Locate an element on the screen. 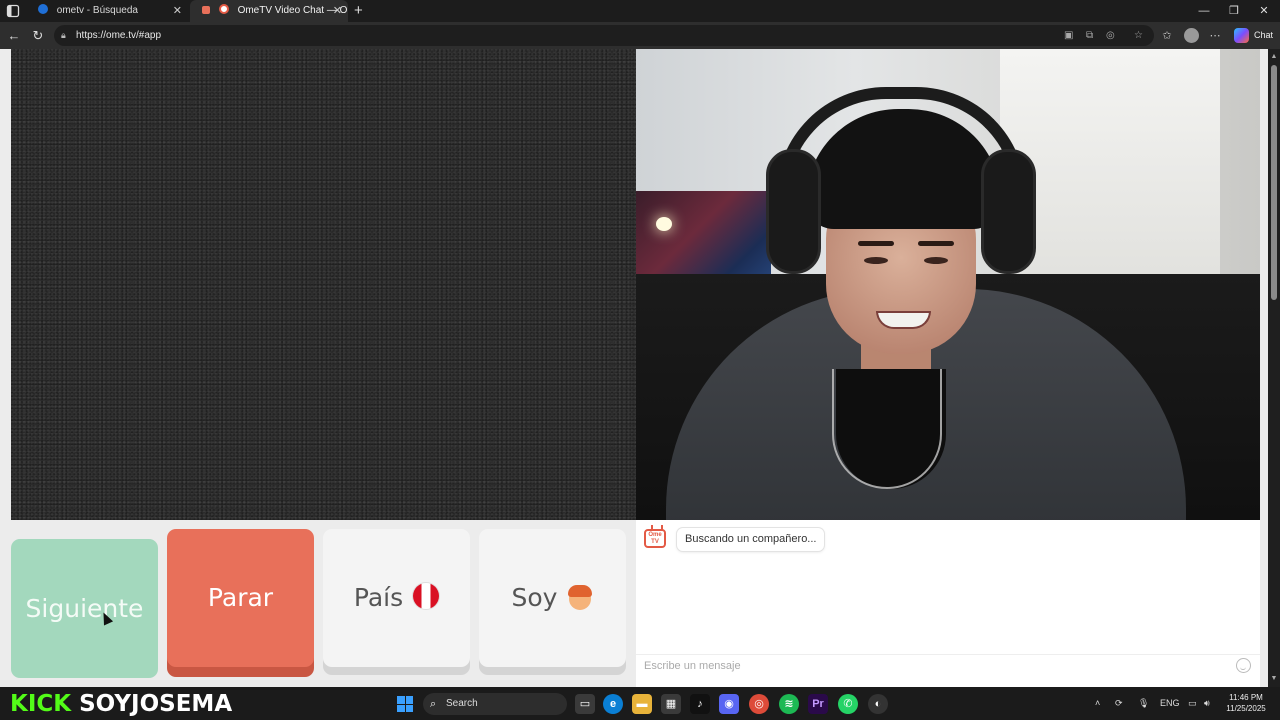 This screenshot has width=1280, height=720. tab-actions-icon is located at coordinates (13, 11).